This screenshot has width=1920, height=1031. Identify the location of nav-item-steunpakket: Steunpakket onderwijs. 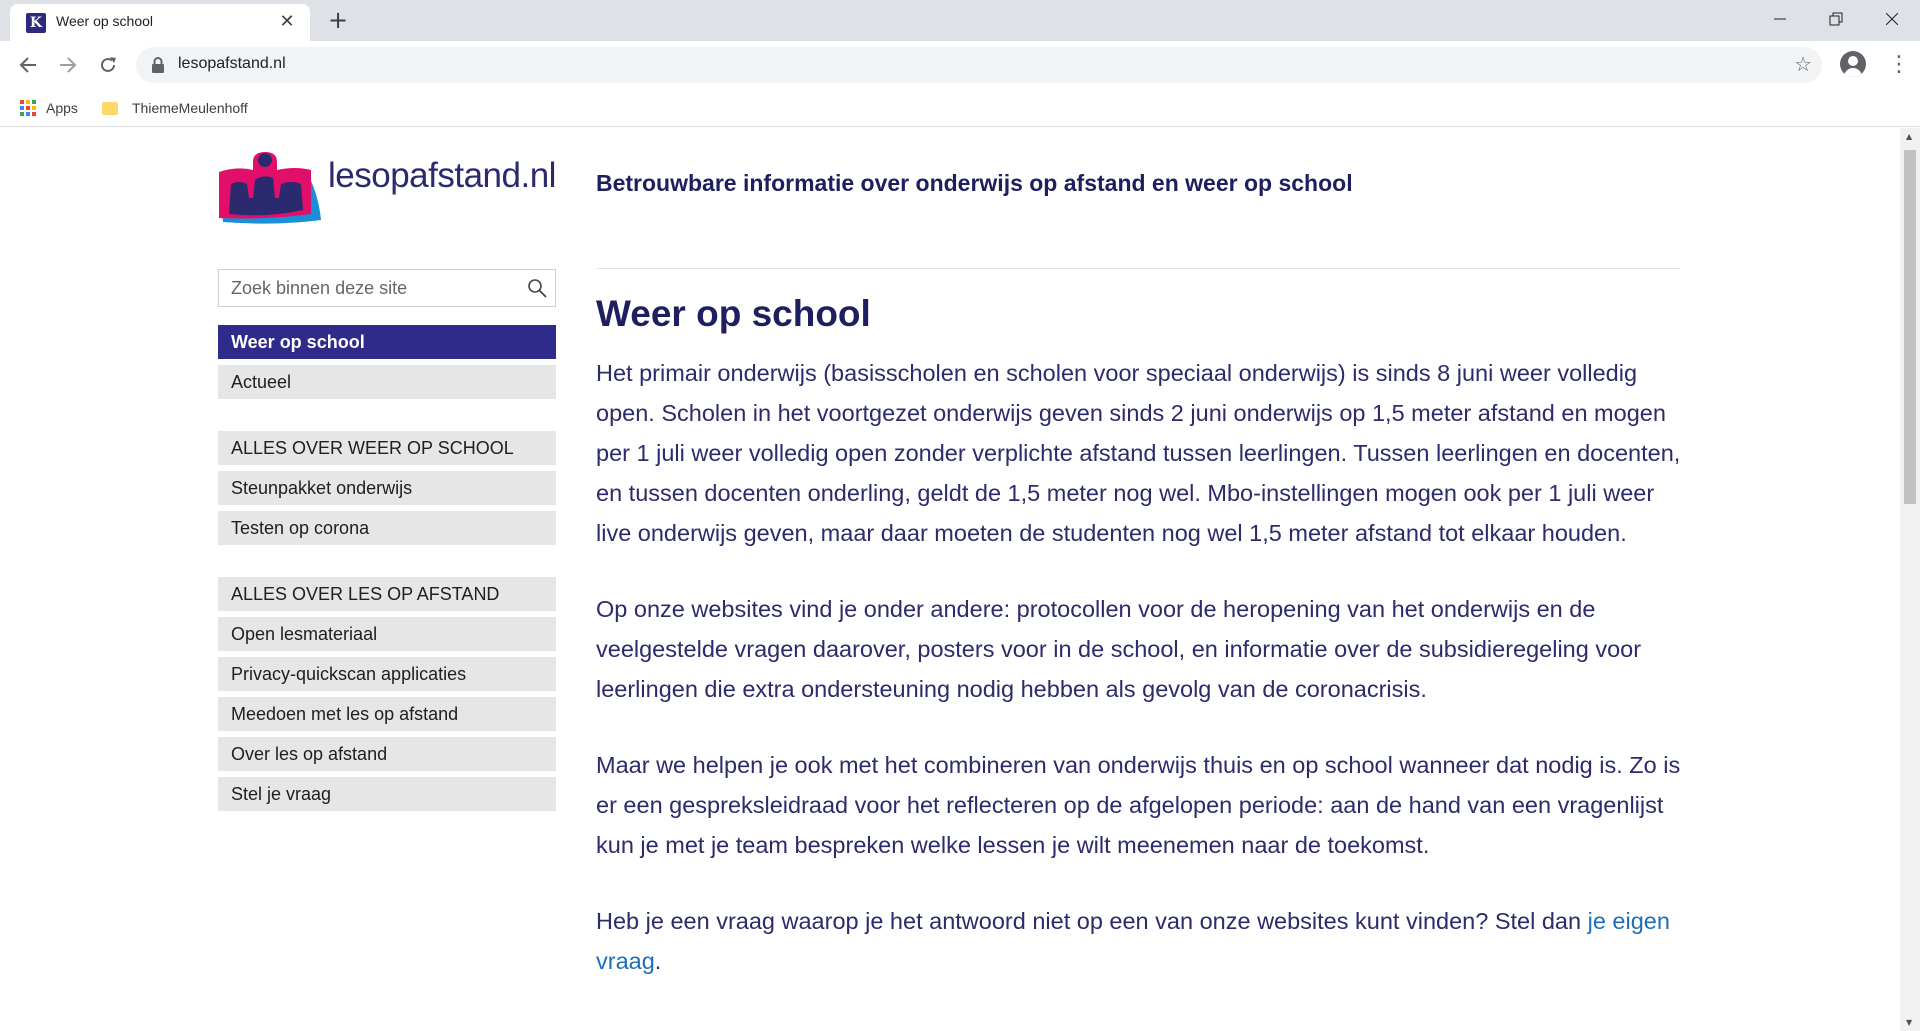
(387, 488).